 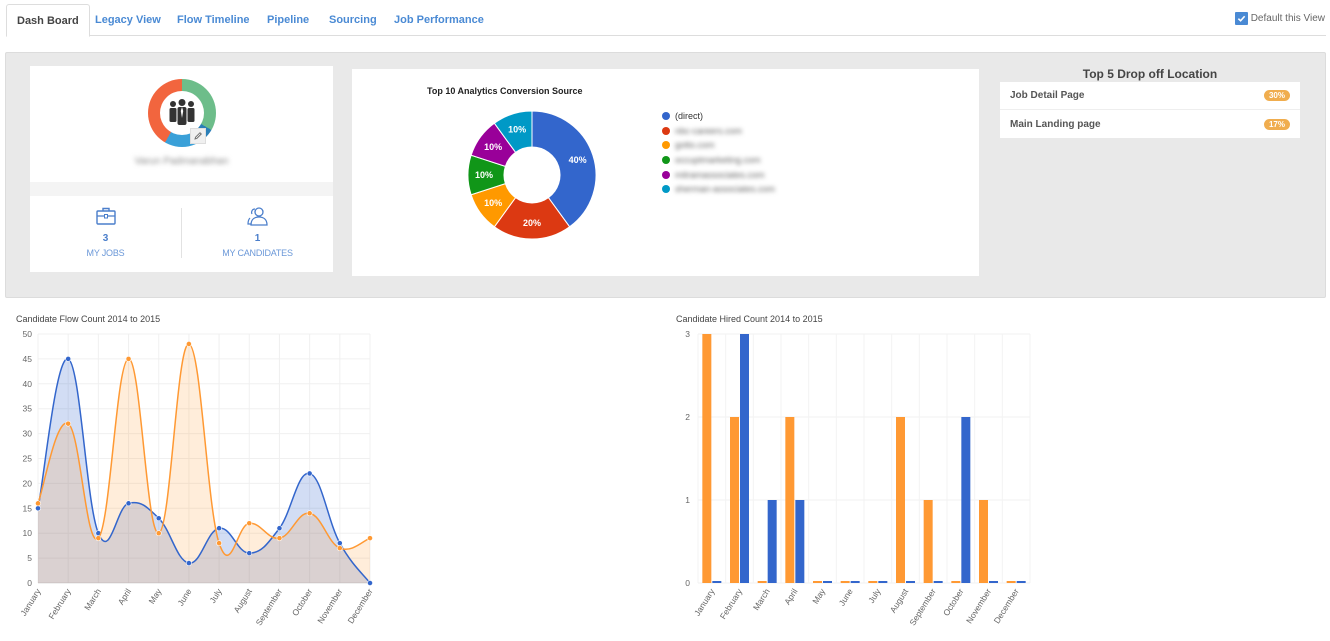 What do you see at coordinates (128, 20) in the screenshot?
I see `tab-legacy-view: Legacy View` at bounding box center [128, 20].